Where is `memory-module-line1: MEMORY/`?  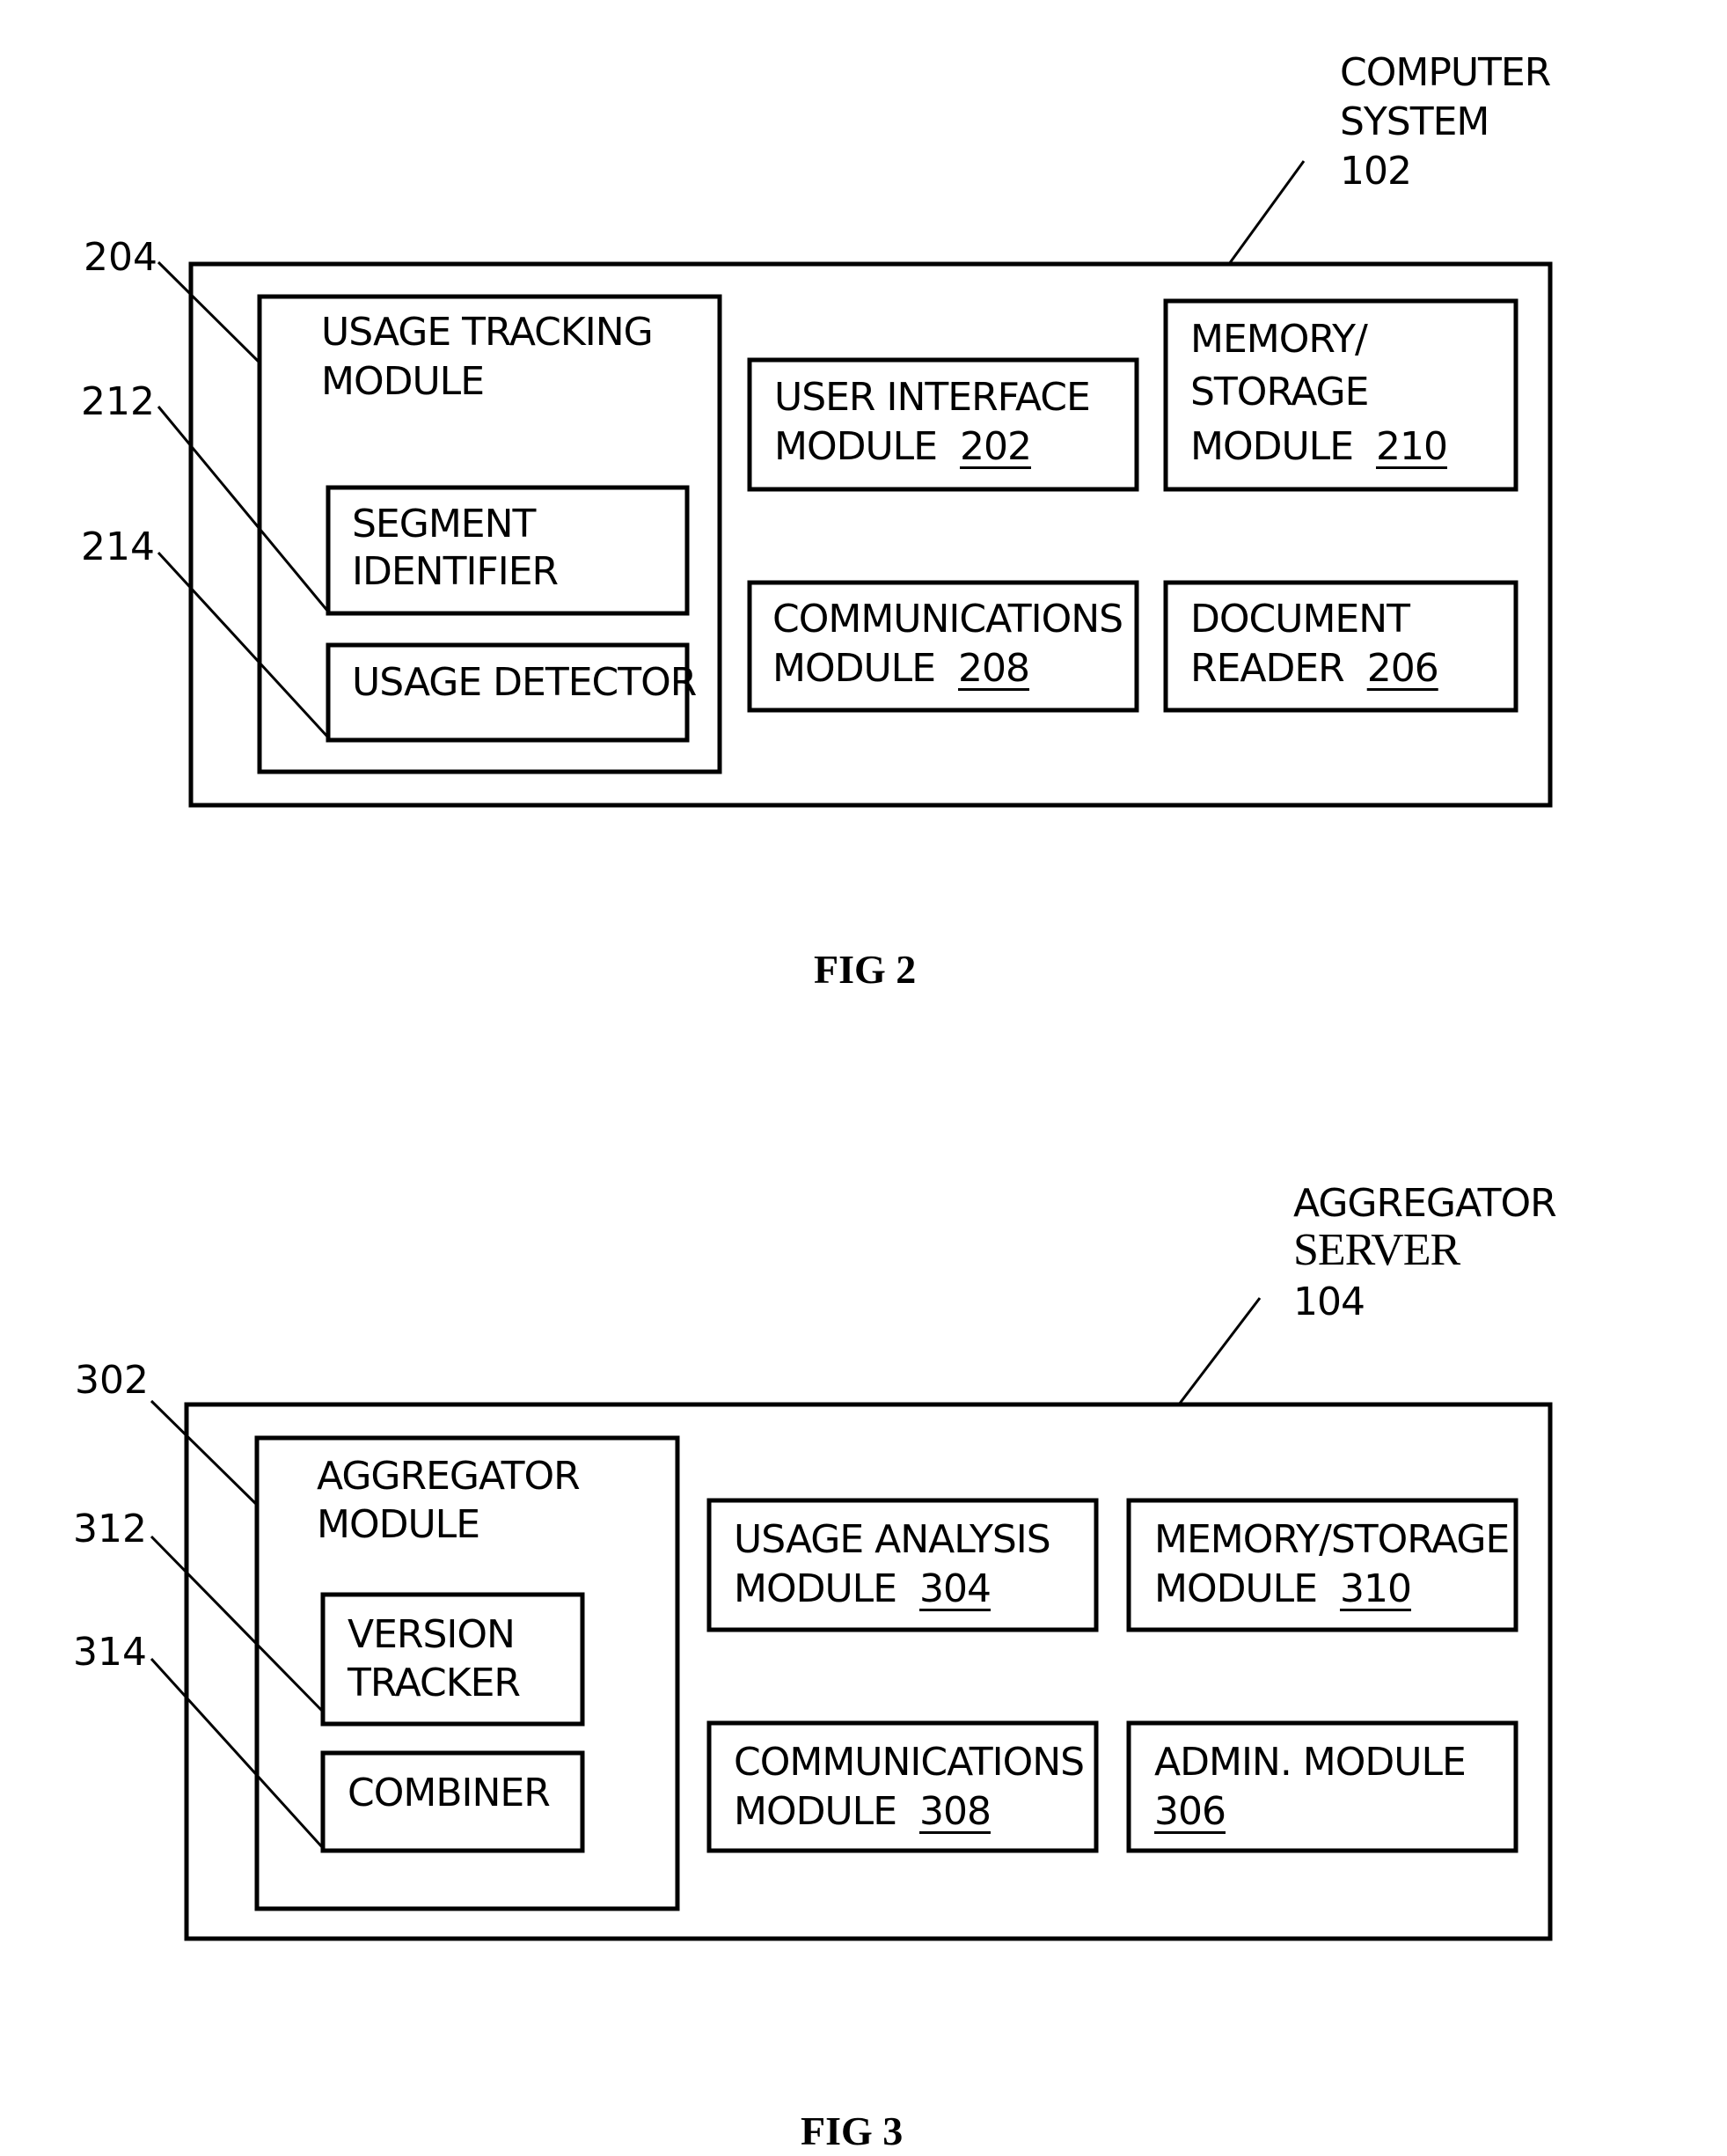 memory-module-line1: MEMORY/ is located at coordinates (1279, 339).